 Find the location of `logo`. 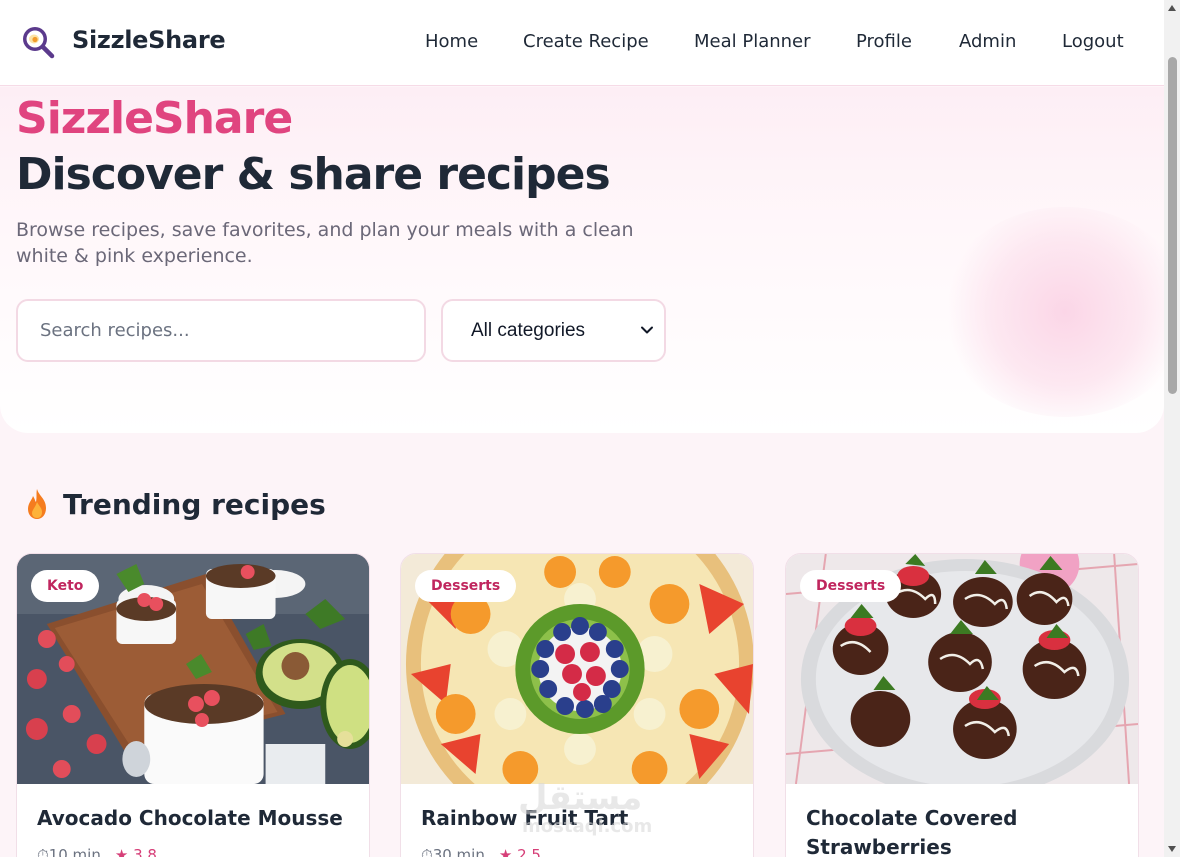

logo is located at coordinates (38, 42).